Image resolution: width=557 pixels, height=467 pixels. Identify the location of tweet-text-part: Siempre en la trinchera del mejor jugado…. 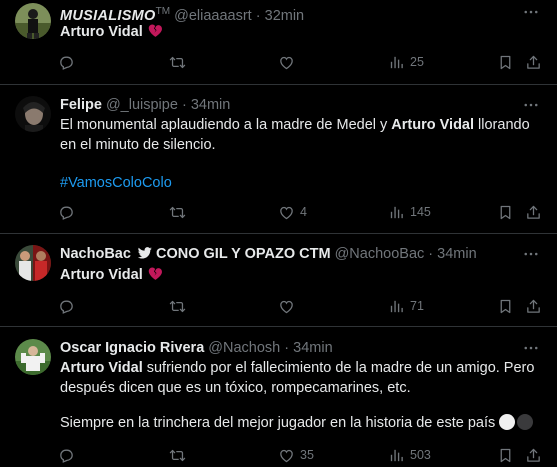
(278, 423).